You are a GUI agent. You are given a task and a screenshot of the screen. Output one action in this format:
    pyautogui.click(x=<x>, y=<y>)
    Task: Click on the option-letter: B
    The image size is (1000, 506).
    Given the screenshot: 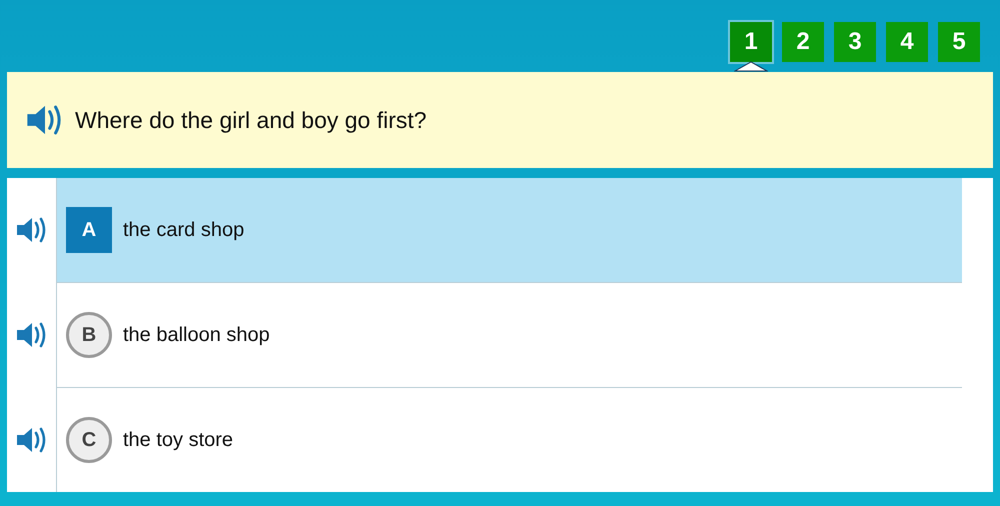 What is the action you would take?
    pyautogui.click(x=89, y=335)
    